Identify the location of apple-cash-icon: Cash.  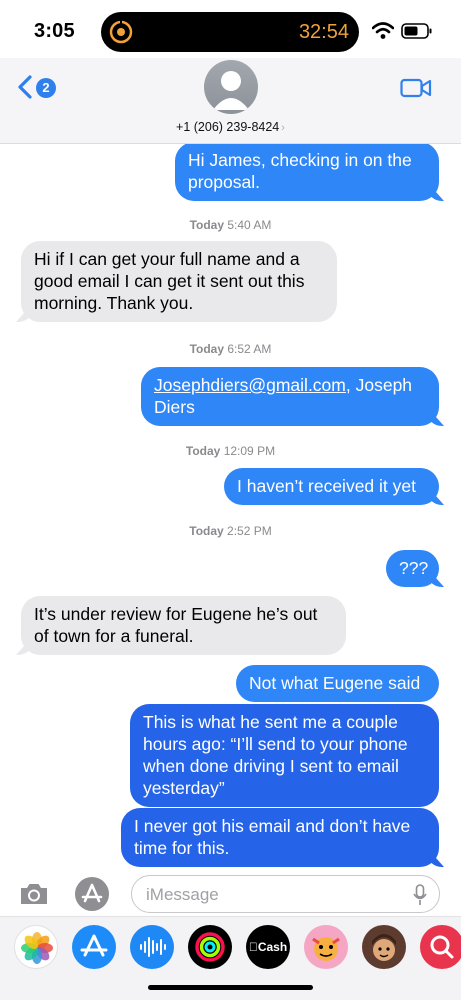
(268, 947).